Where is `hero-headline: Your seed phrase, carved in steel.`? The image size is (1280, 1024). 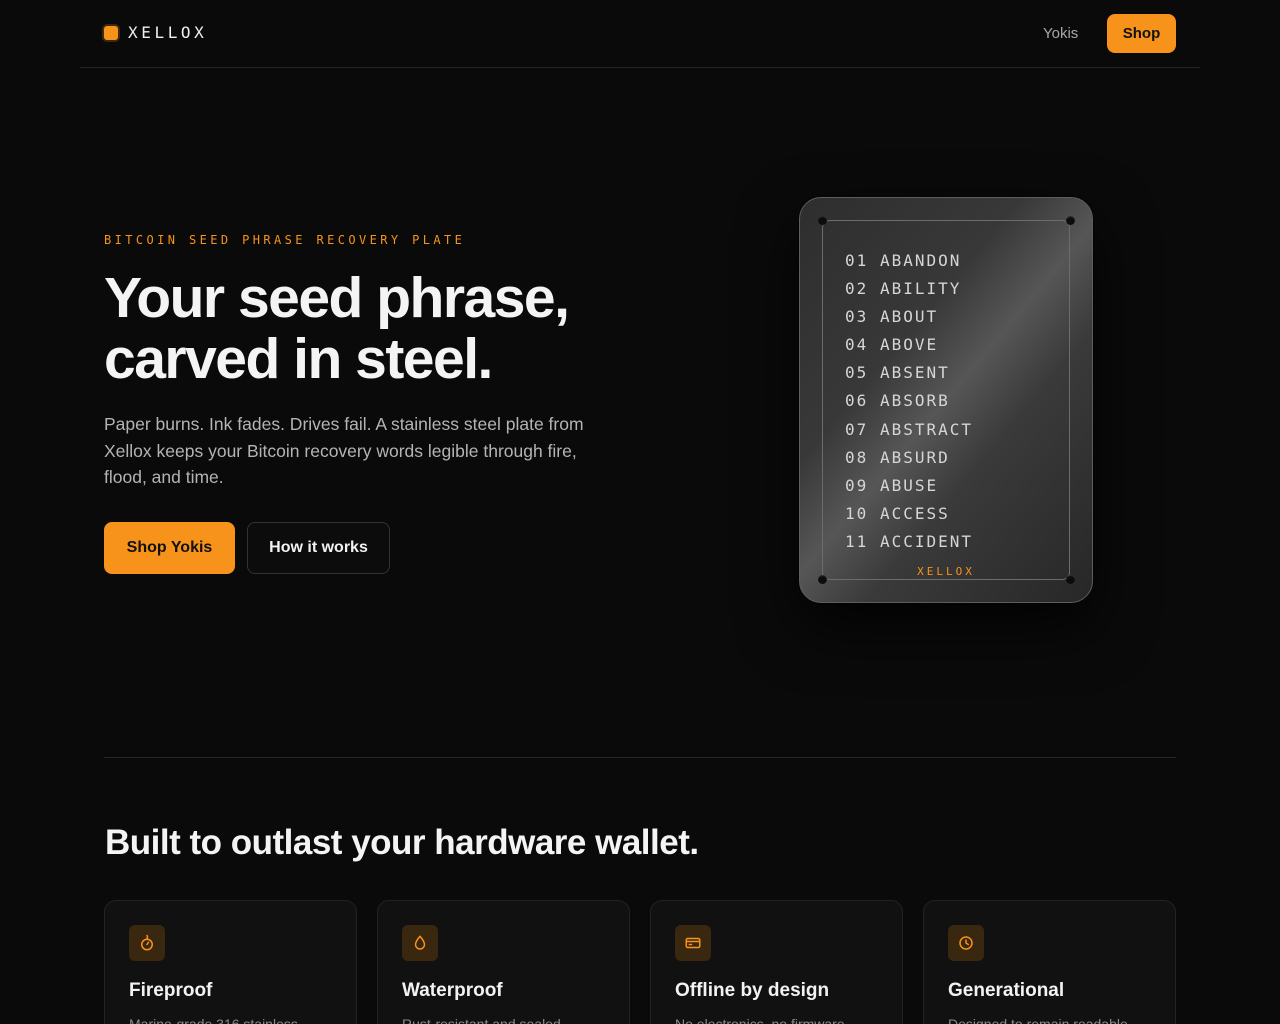 hero-headline: Your seed phrase, carved in steel. is located at coordinates (384, 329).